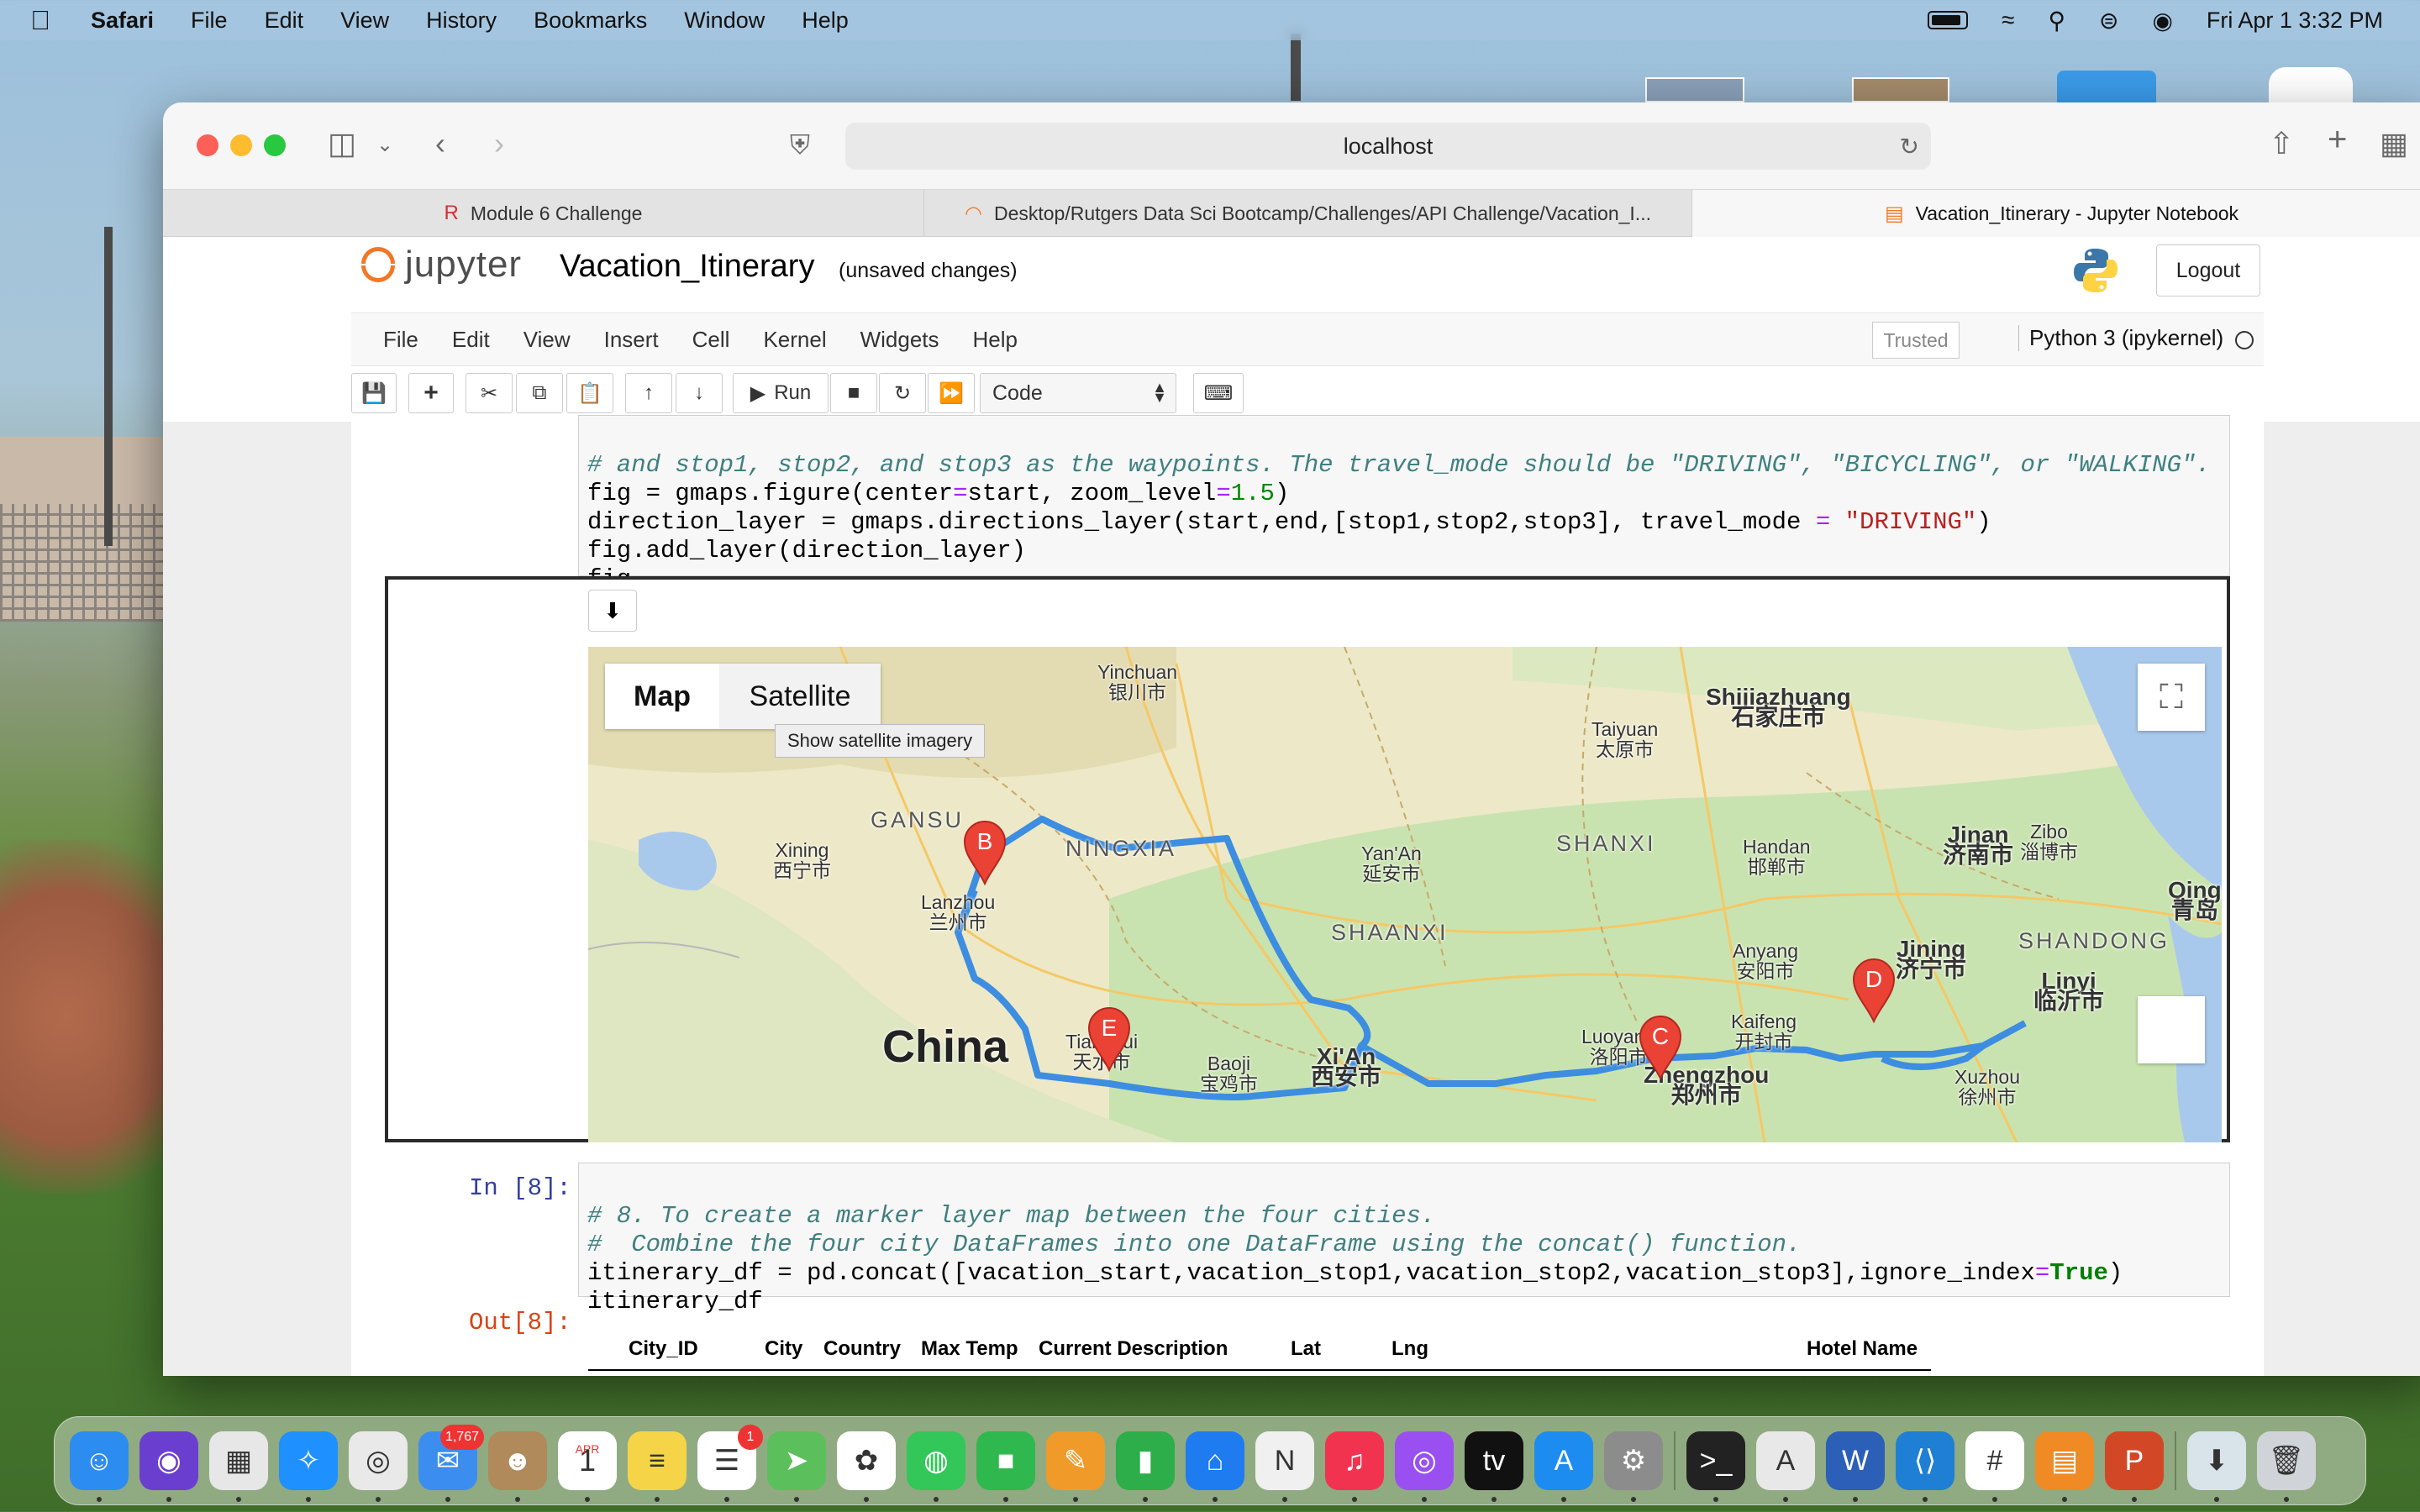 This screenshot has height=1512, width=2420. I want to click on dock-numbers-icon: ▮, so click(1145, 1466).